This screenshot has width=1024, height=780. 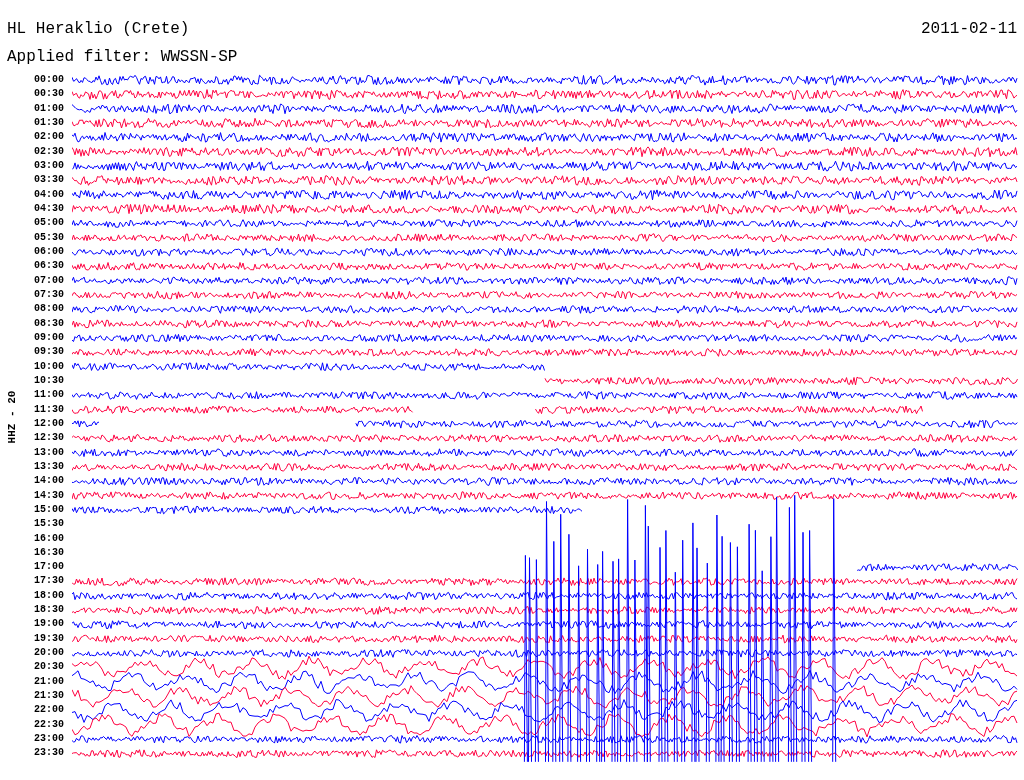 What do you see at coordinates (49, 223) in the screenshot?
I see `time-label: 05:00` at bounding box center [49, 223].